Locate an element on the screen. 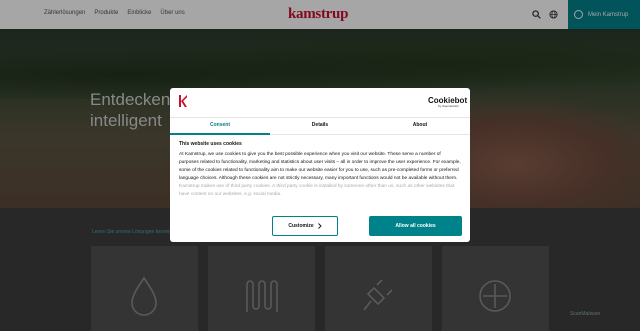 This screenshot has width=640, height=331. chevron-right-icon is located at coordinates (319, 226).